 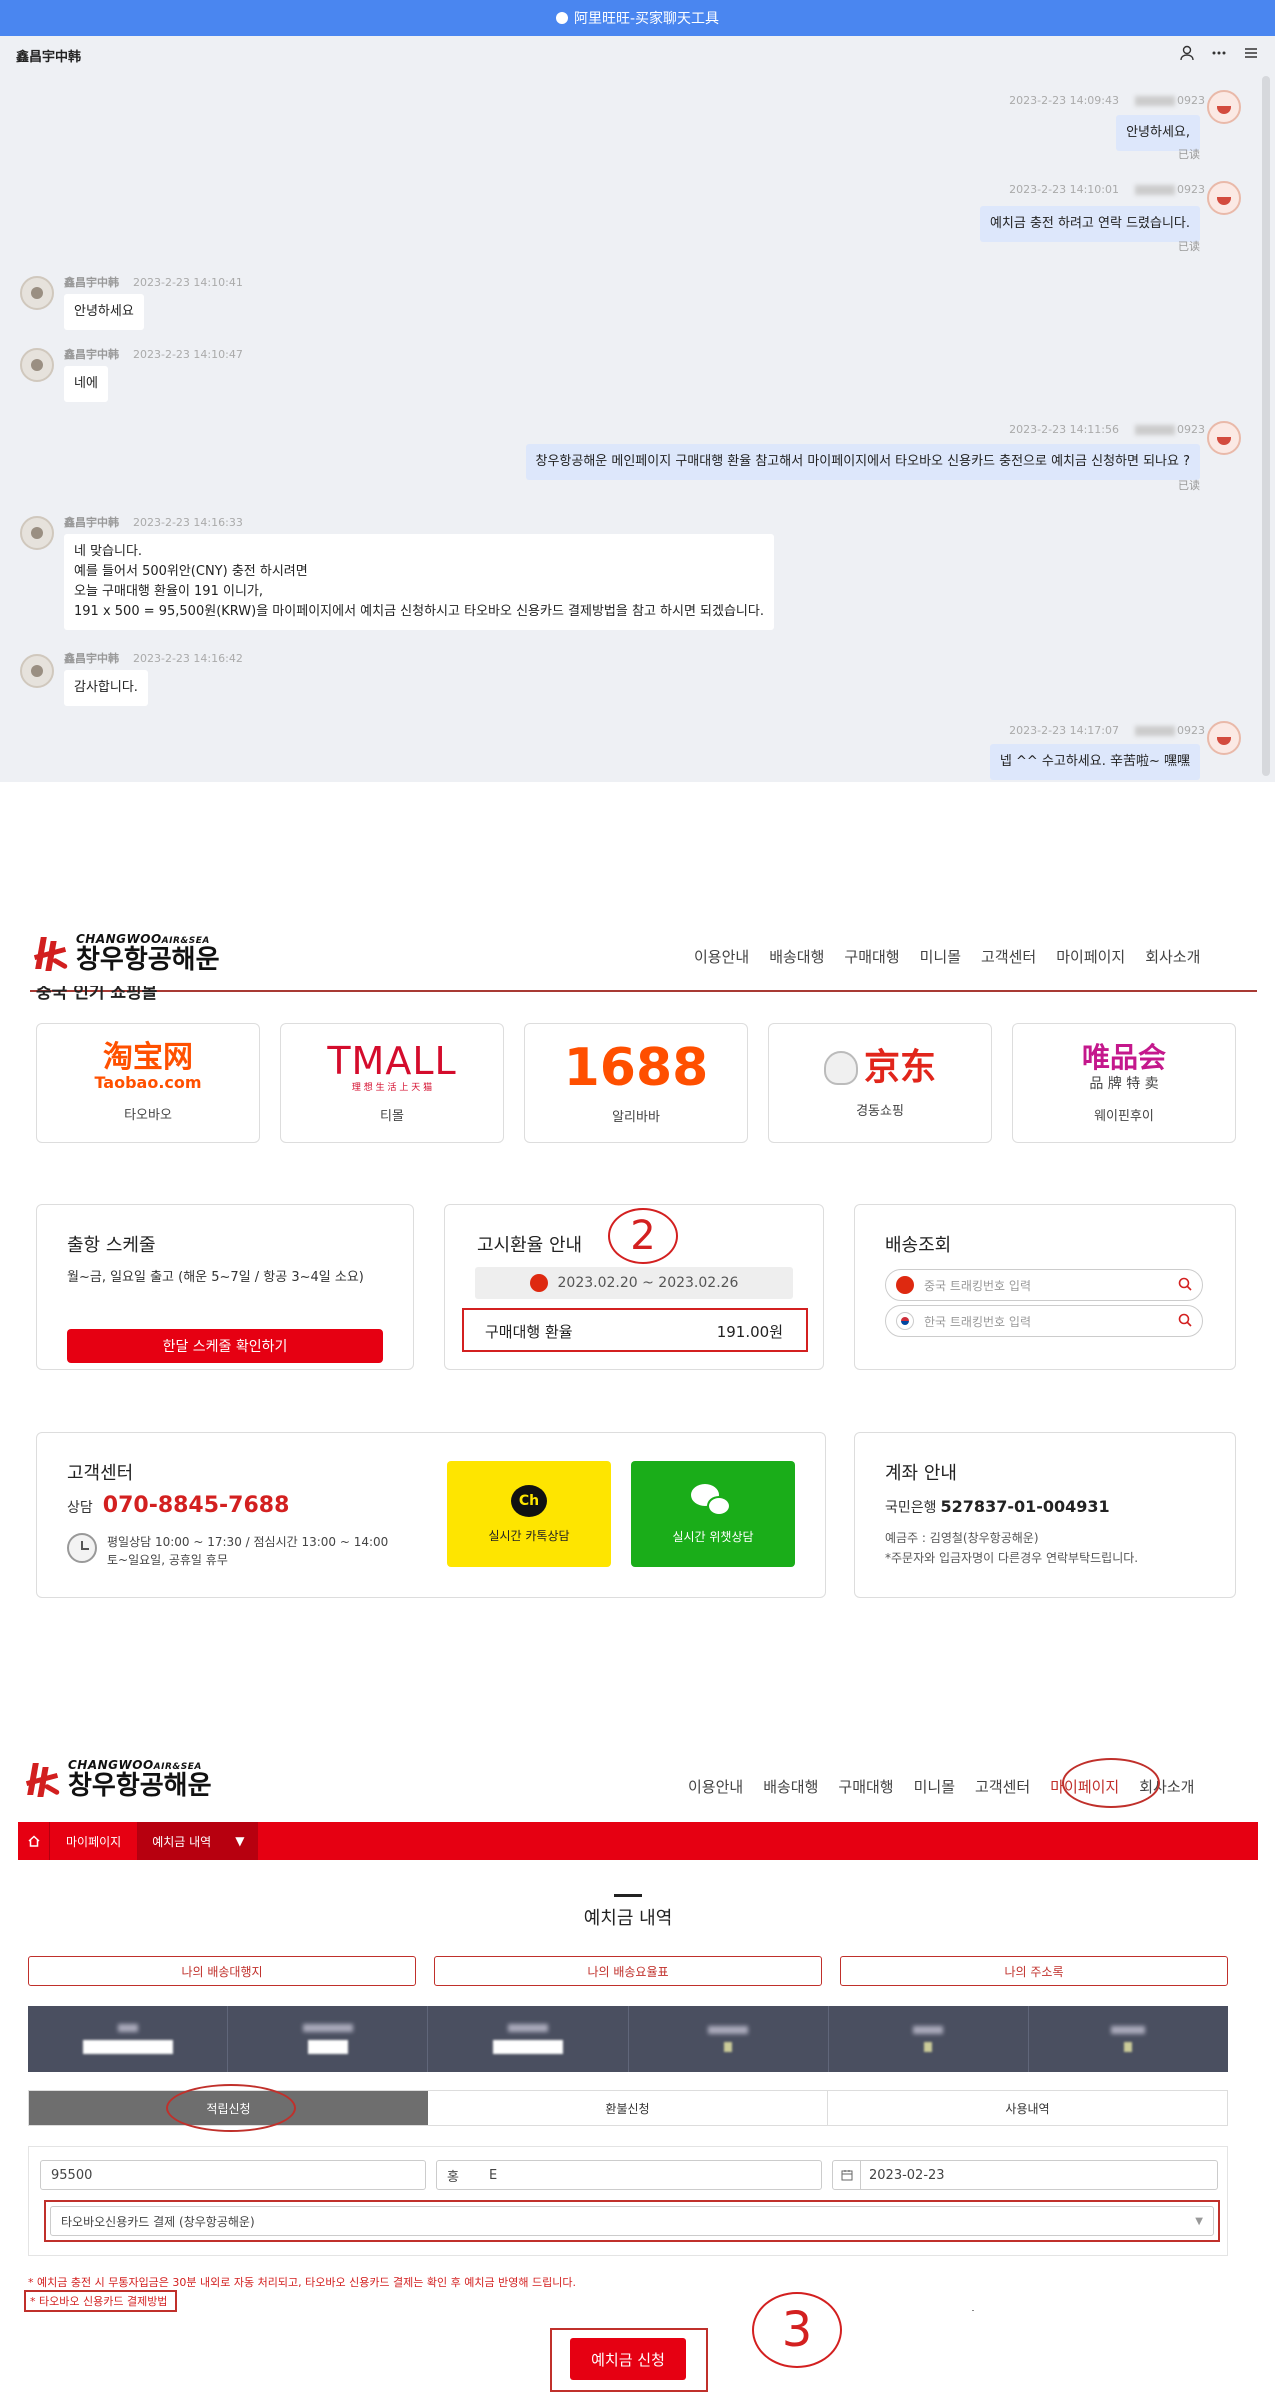 I want to click on cs-hours-2: 토~일요일, 공휴일 휴무, so click(x=167, y=1560).